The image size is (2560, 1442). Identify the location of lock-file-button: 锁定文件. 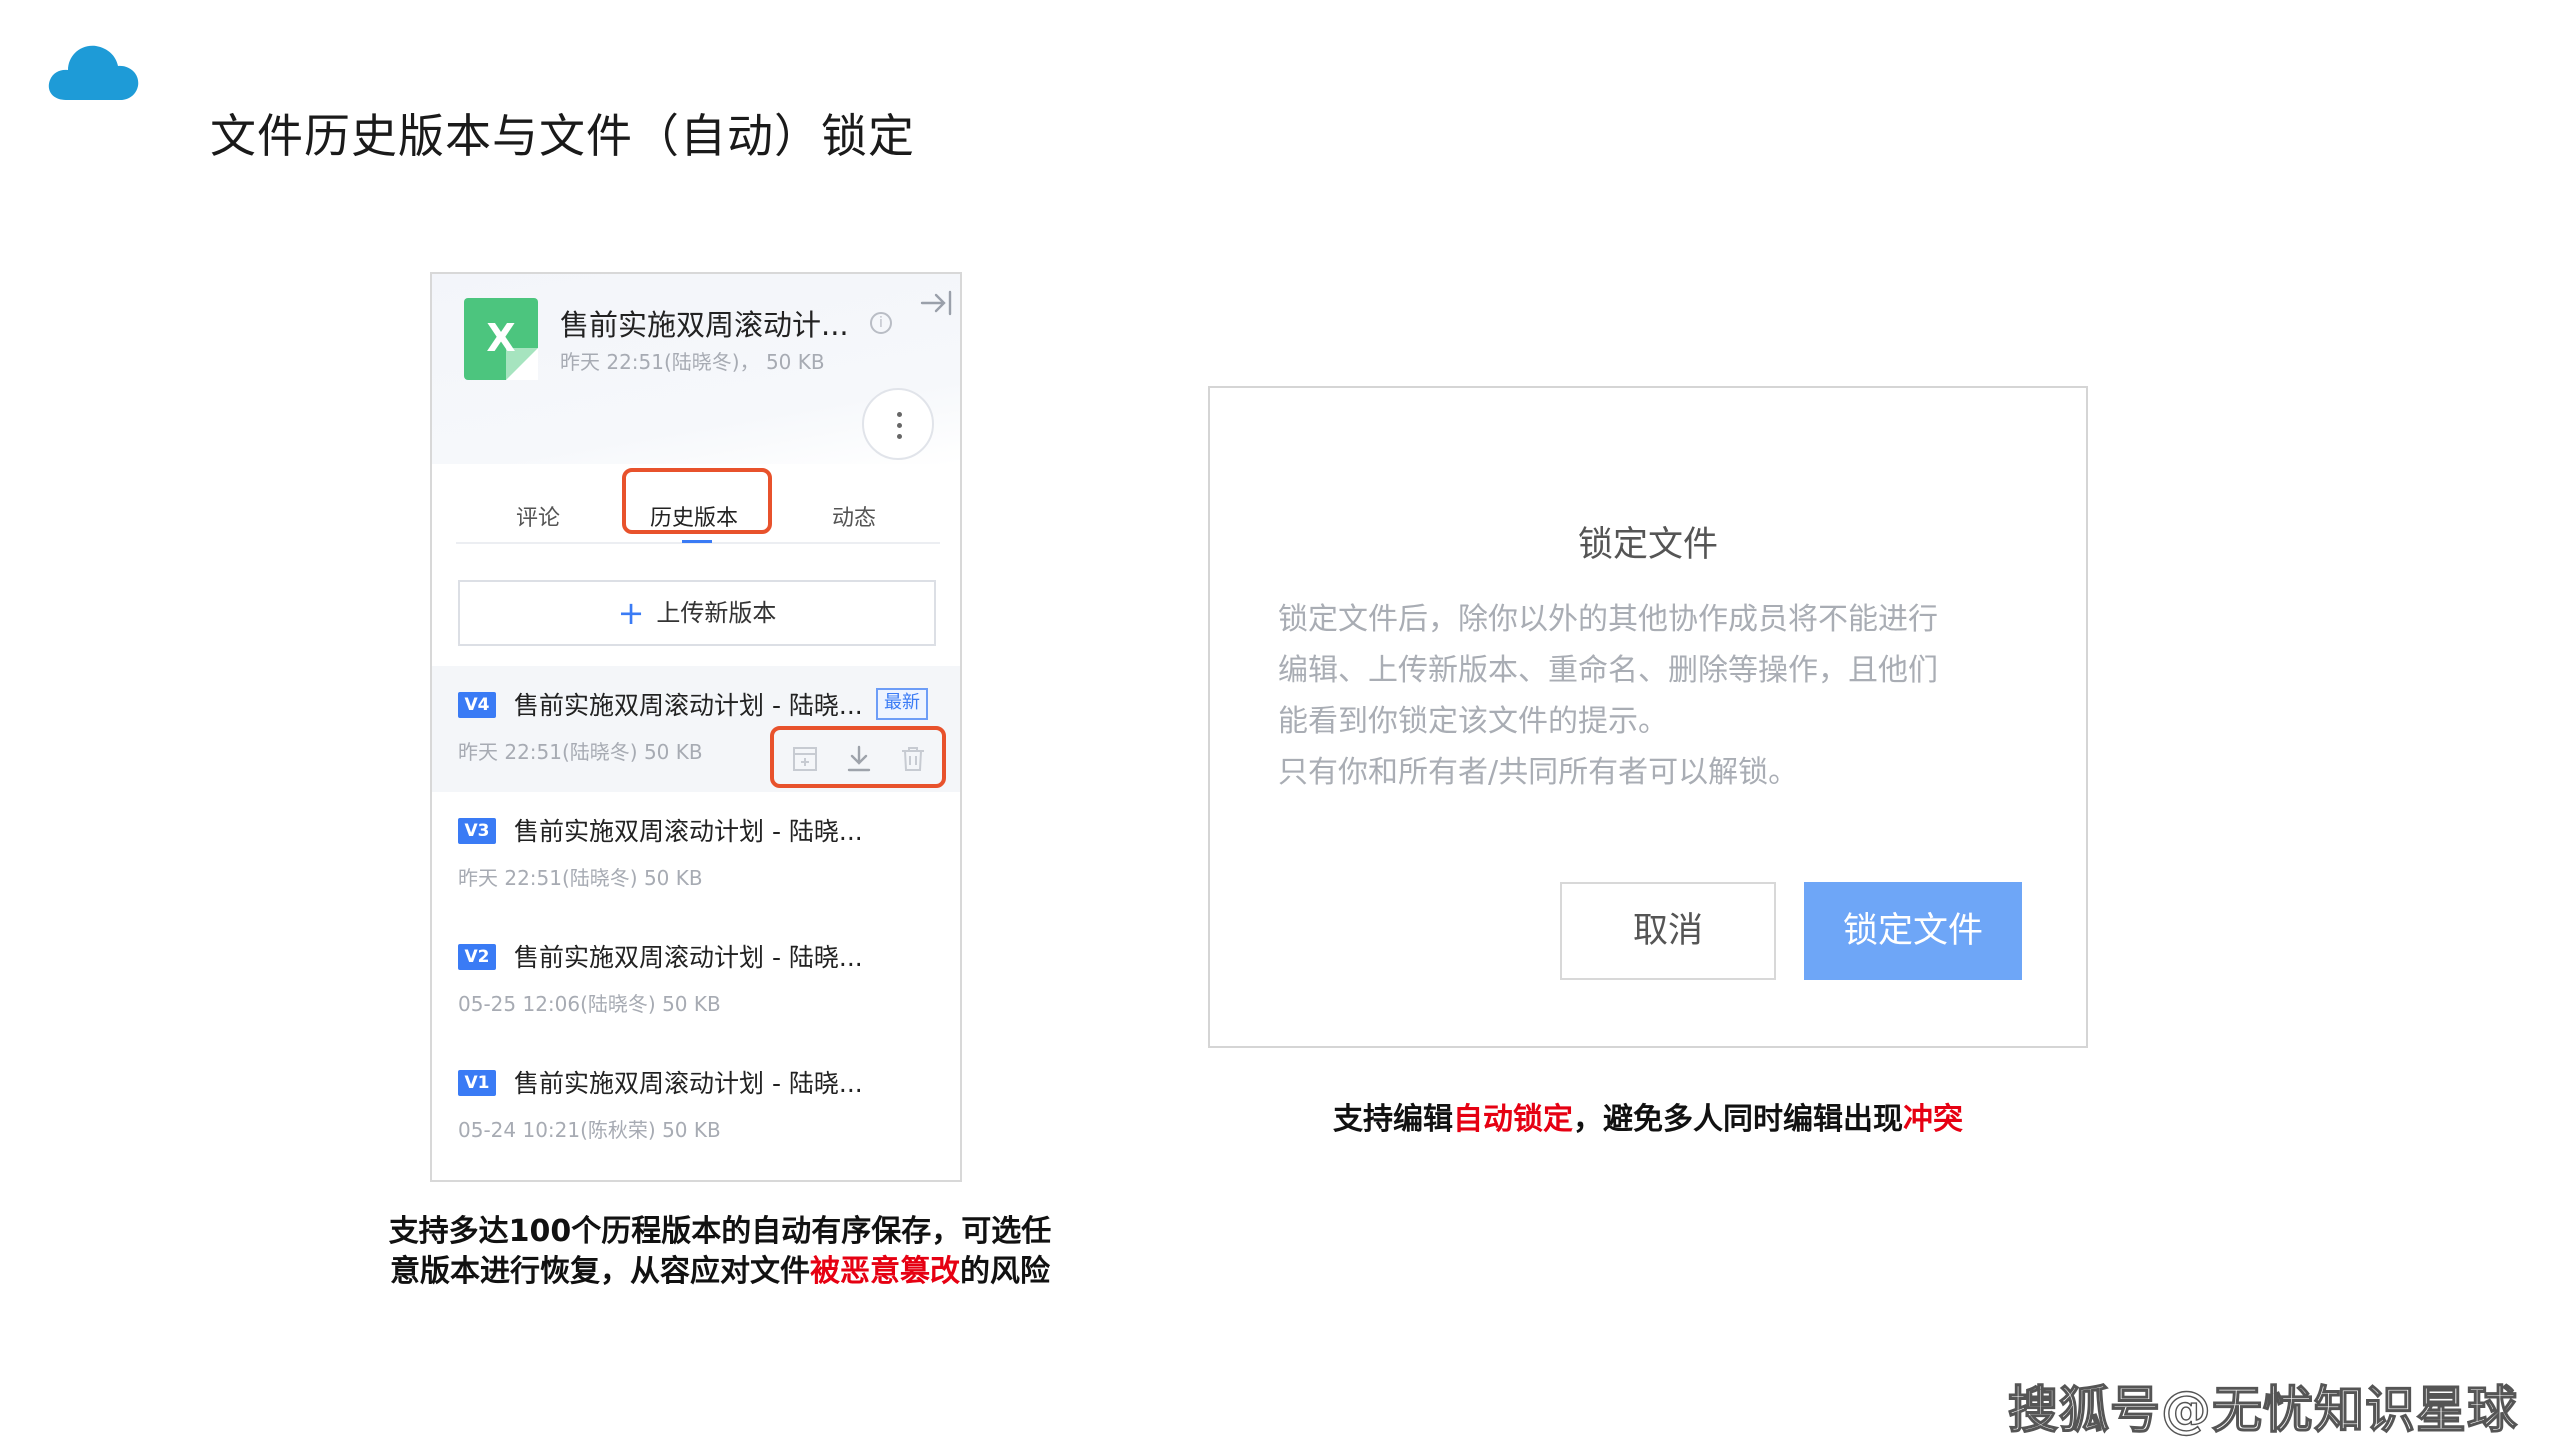
(1913, 931).